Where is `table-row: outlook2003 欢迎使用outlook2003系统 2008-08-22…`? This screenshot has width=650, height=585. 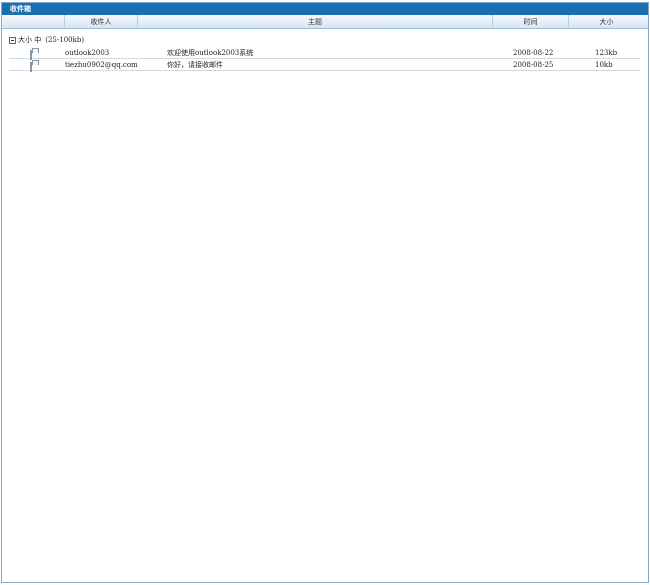
table-row: outlook2003 欢迎使用outlook2003系统 2008-08-22… is located at coordinates (324, 53).